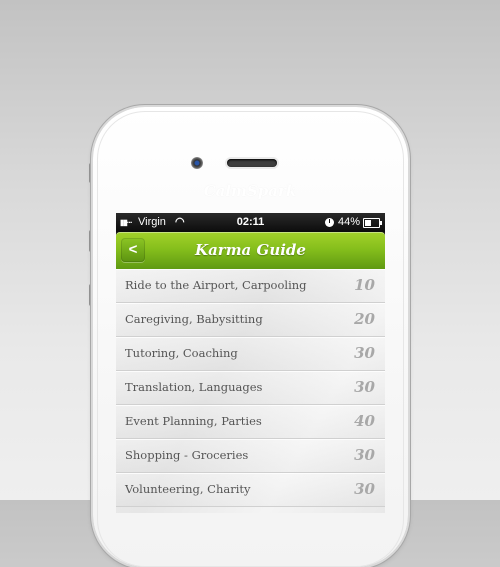 The width and height of the screenshot is (500, 567). Describe the element at coordinates (329, 222) in the screenshot. I see `alarm-clock-icon` at that location.